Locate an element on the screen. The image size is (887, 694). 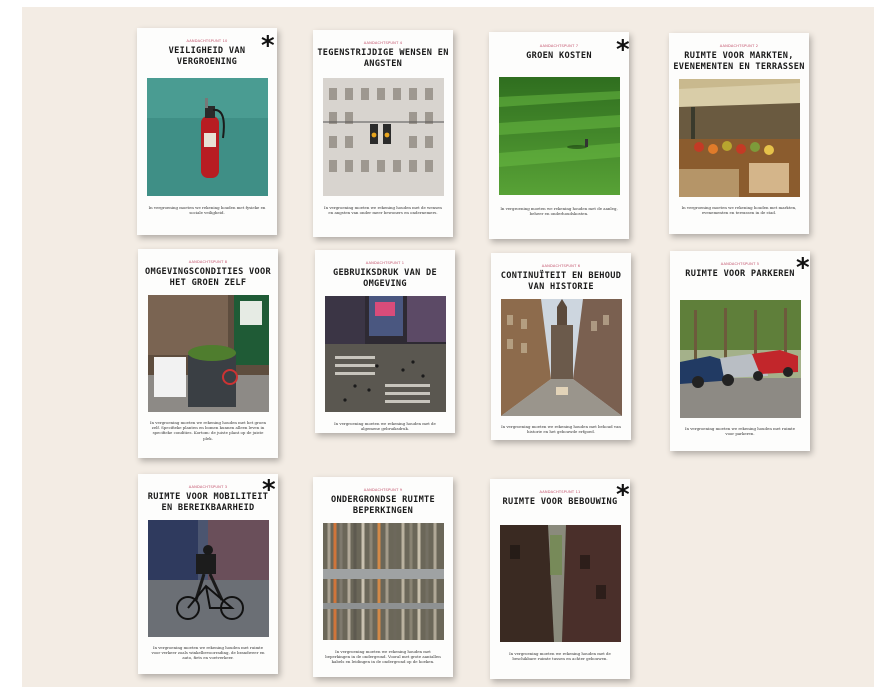
card-category: AANDACHTSPUNT 1 is located at coordinates (385, 263).